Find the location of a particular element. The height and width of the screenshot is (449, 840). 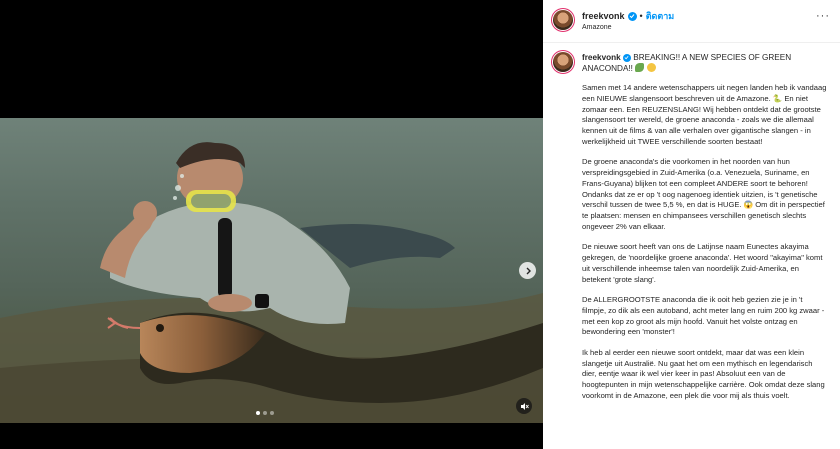

follow-button: ติดตาม is located at coordinates (660, 16).